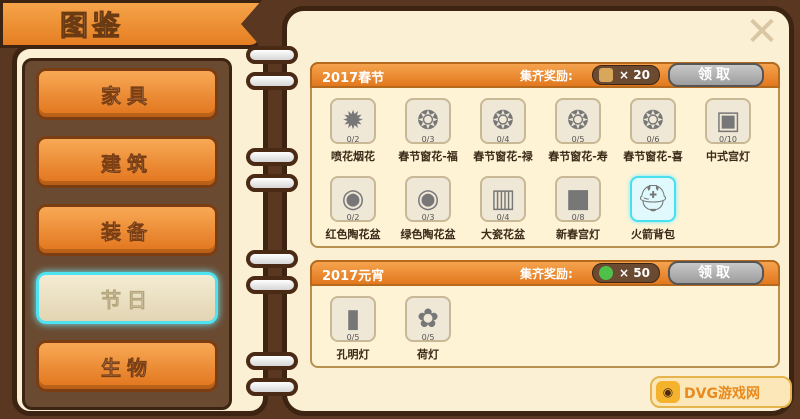 This screenshot has width=800, height=419. I want to click on horse-icon, so click(606, 75).